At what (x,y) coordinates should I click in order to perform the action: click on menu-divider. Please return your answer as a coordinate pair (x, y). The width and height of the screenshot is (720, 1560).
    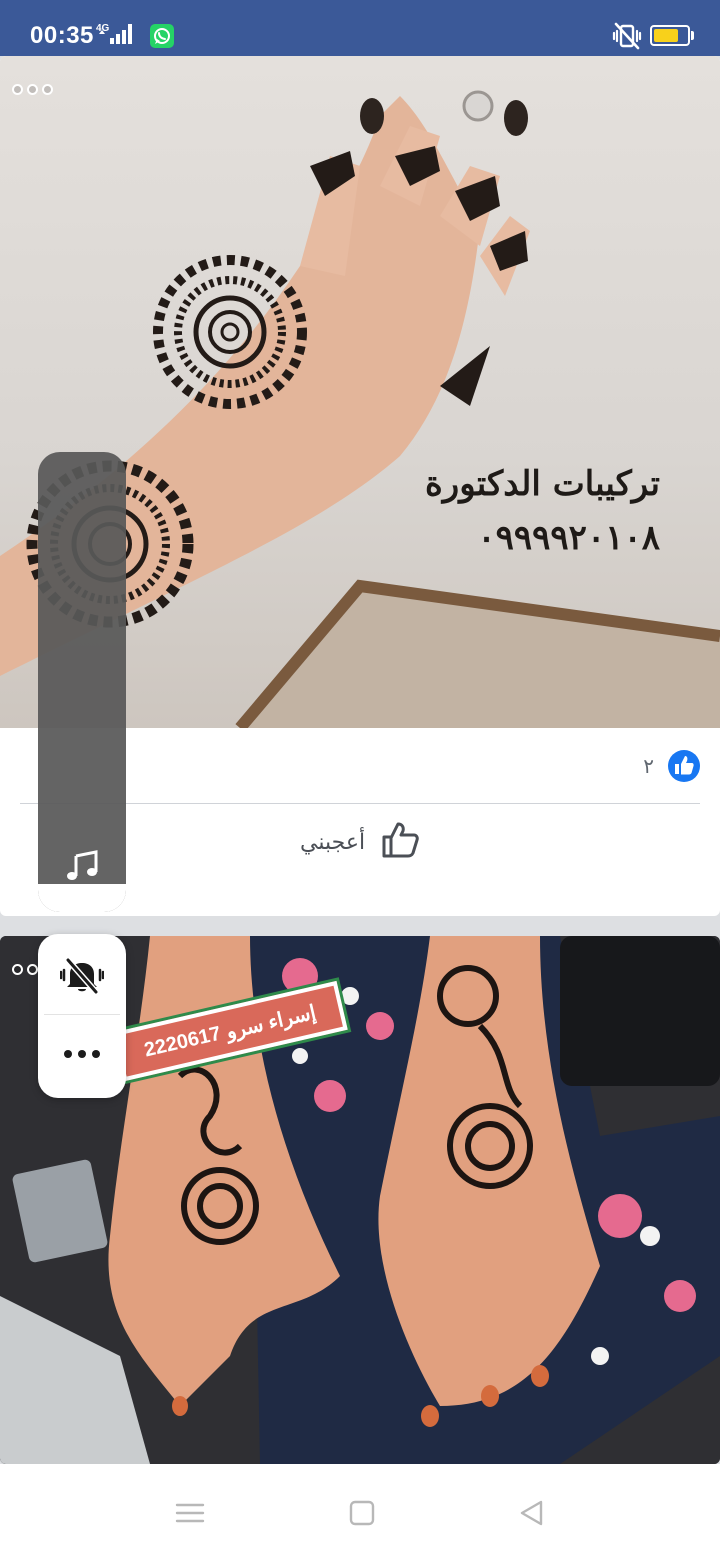
    Looking at the image, I should click on (82, 1014).